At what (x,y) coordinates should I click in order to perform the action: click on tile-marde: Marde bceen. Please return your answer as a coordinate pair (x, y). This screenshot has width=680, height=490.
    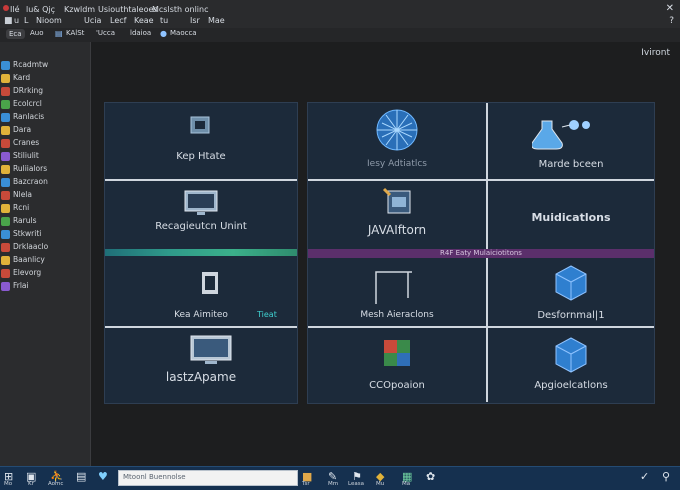
    Looking at the image, I should click on (571, 141).